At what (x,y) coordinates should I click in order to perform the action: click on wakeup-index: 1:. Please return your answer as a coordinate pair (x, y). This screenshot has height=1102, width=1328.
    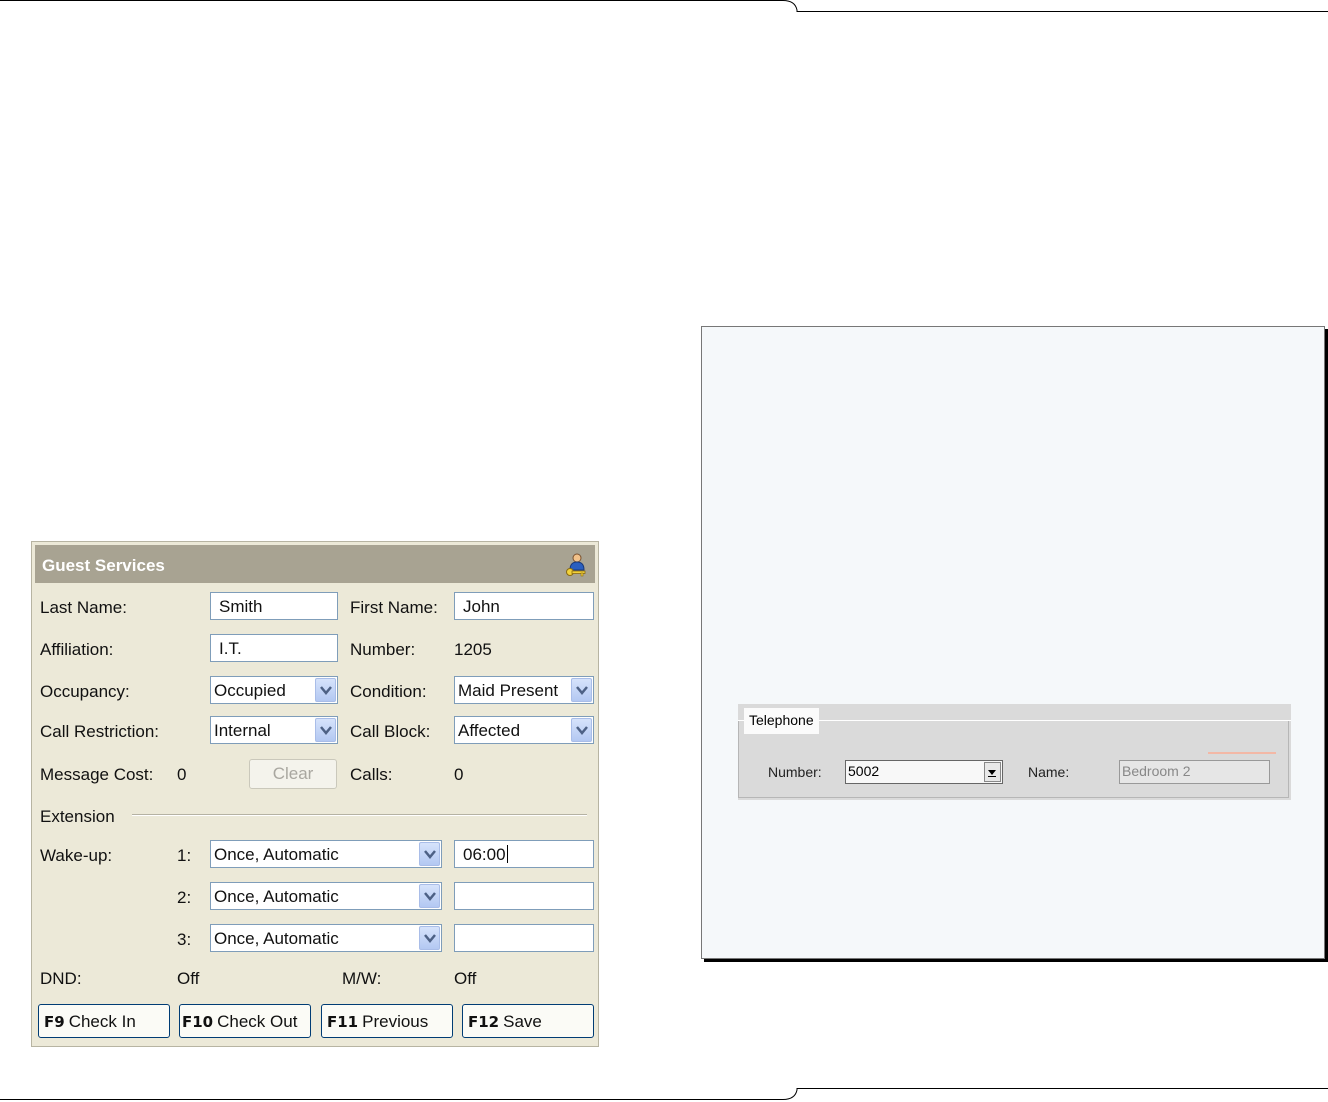
    Looking at the image, I should click on (184, 855).